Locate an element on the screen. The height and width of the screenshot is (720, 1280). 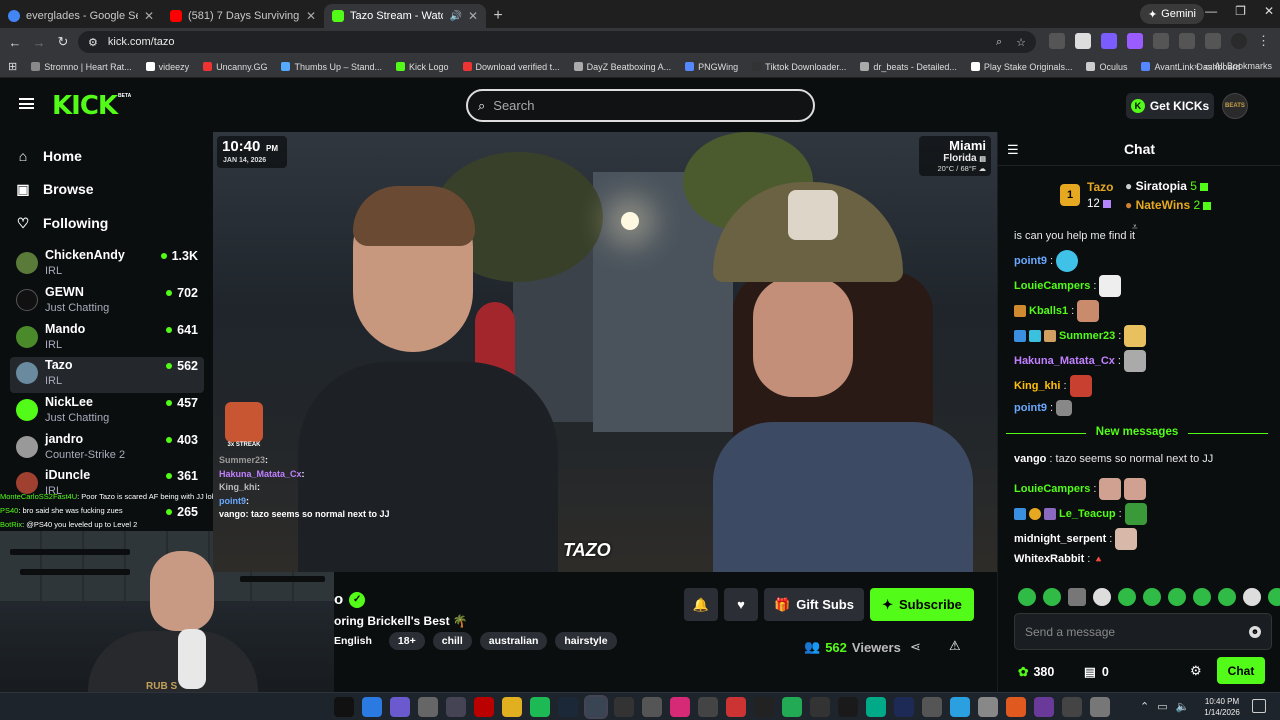
message-user: Summer23 is located at coordinates (1087, 336).